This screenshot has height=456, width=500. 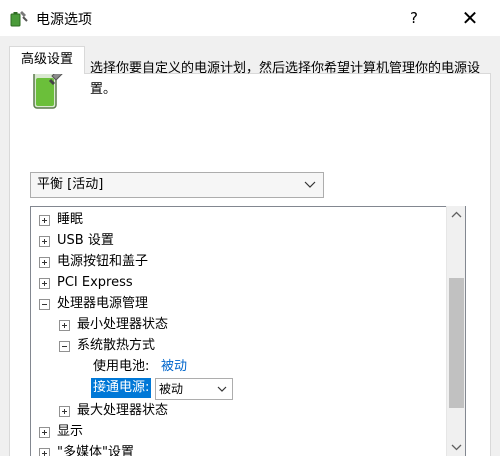 I want to click on title-bar: 电源选项 ? ✕, so click(x=250, y=18).